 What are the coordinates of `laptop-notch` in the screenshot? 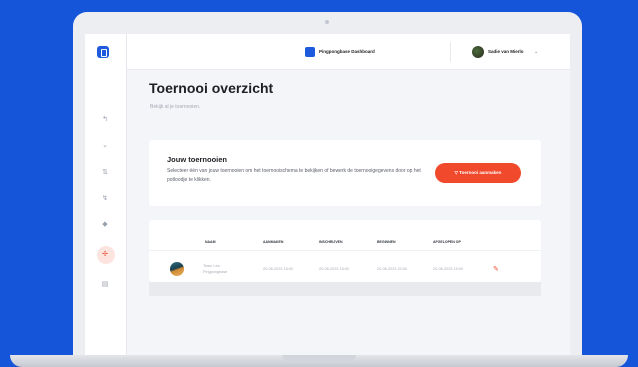 It's located at (319, 358).